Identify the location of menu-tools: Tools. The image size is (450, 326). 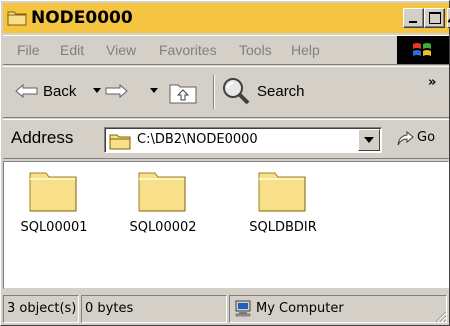
(255, 50).